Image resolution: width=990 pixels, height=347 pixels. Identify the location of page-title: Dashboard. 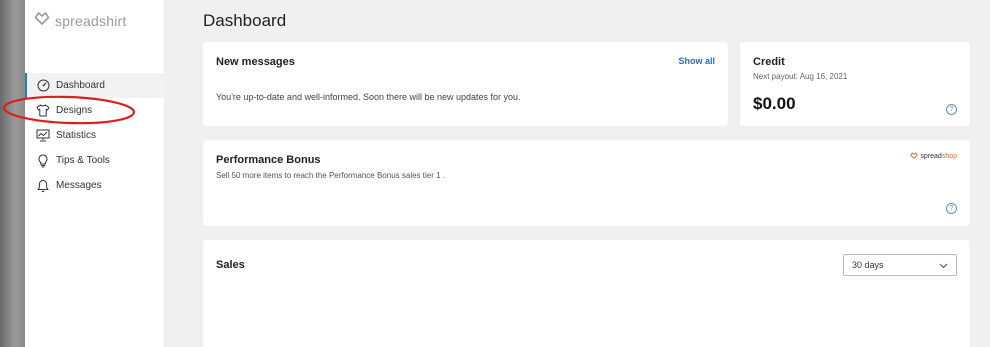
(245, 20).